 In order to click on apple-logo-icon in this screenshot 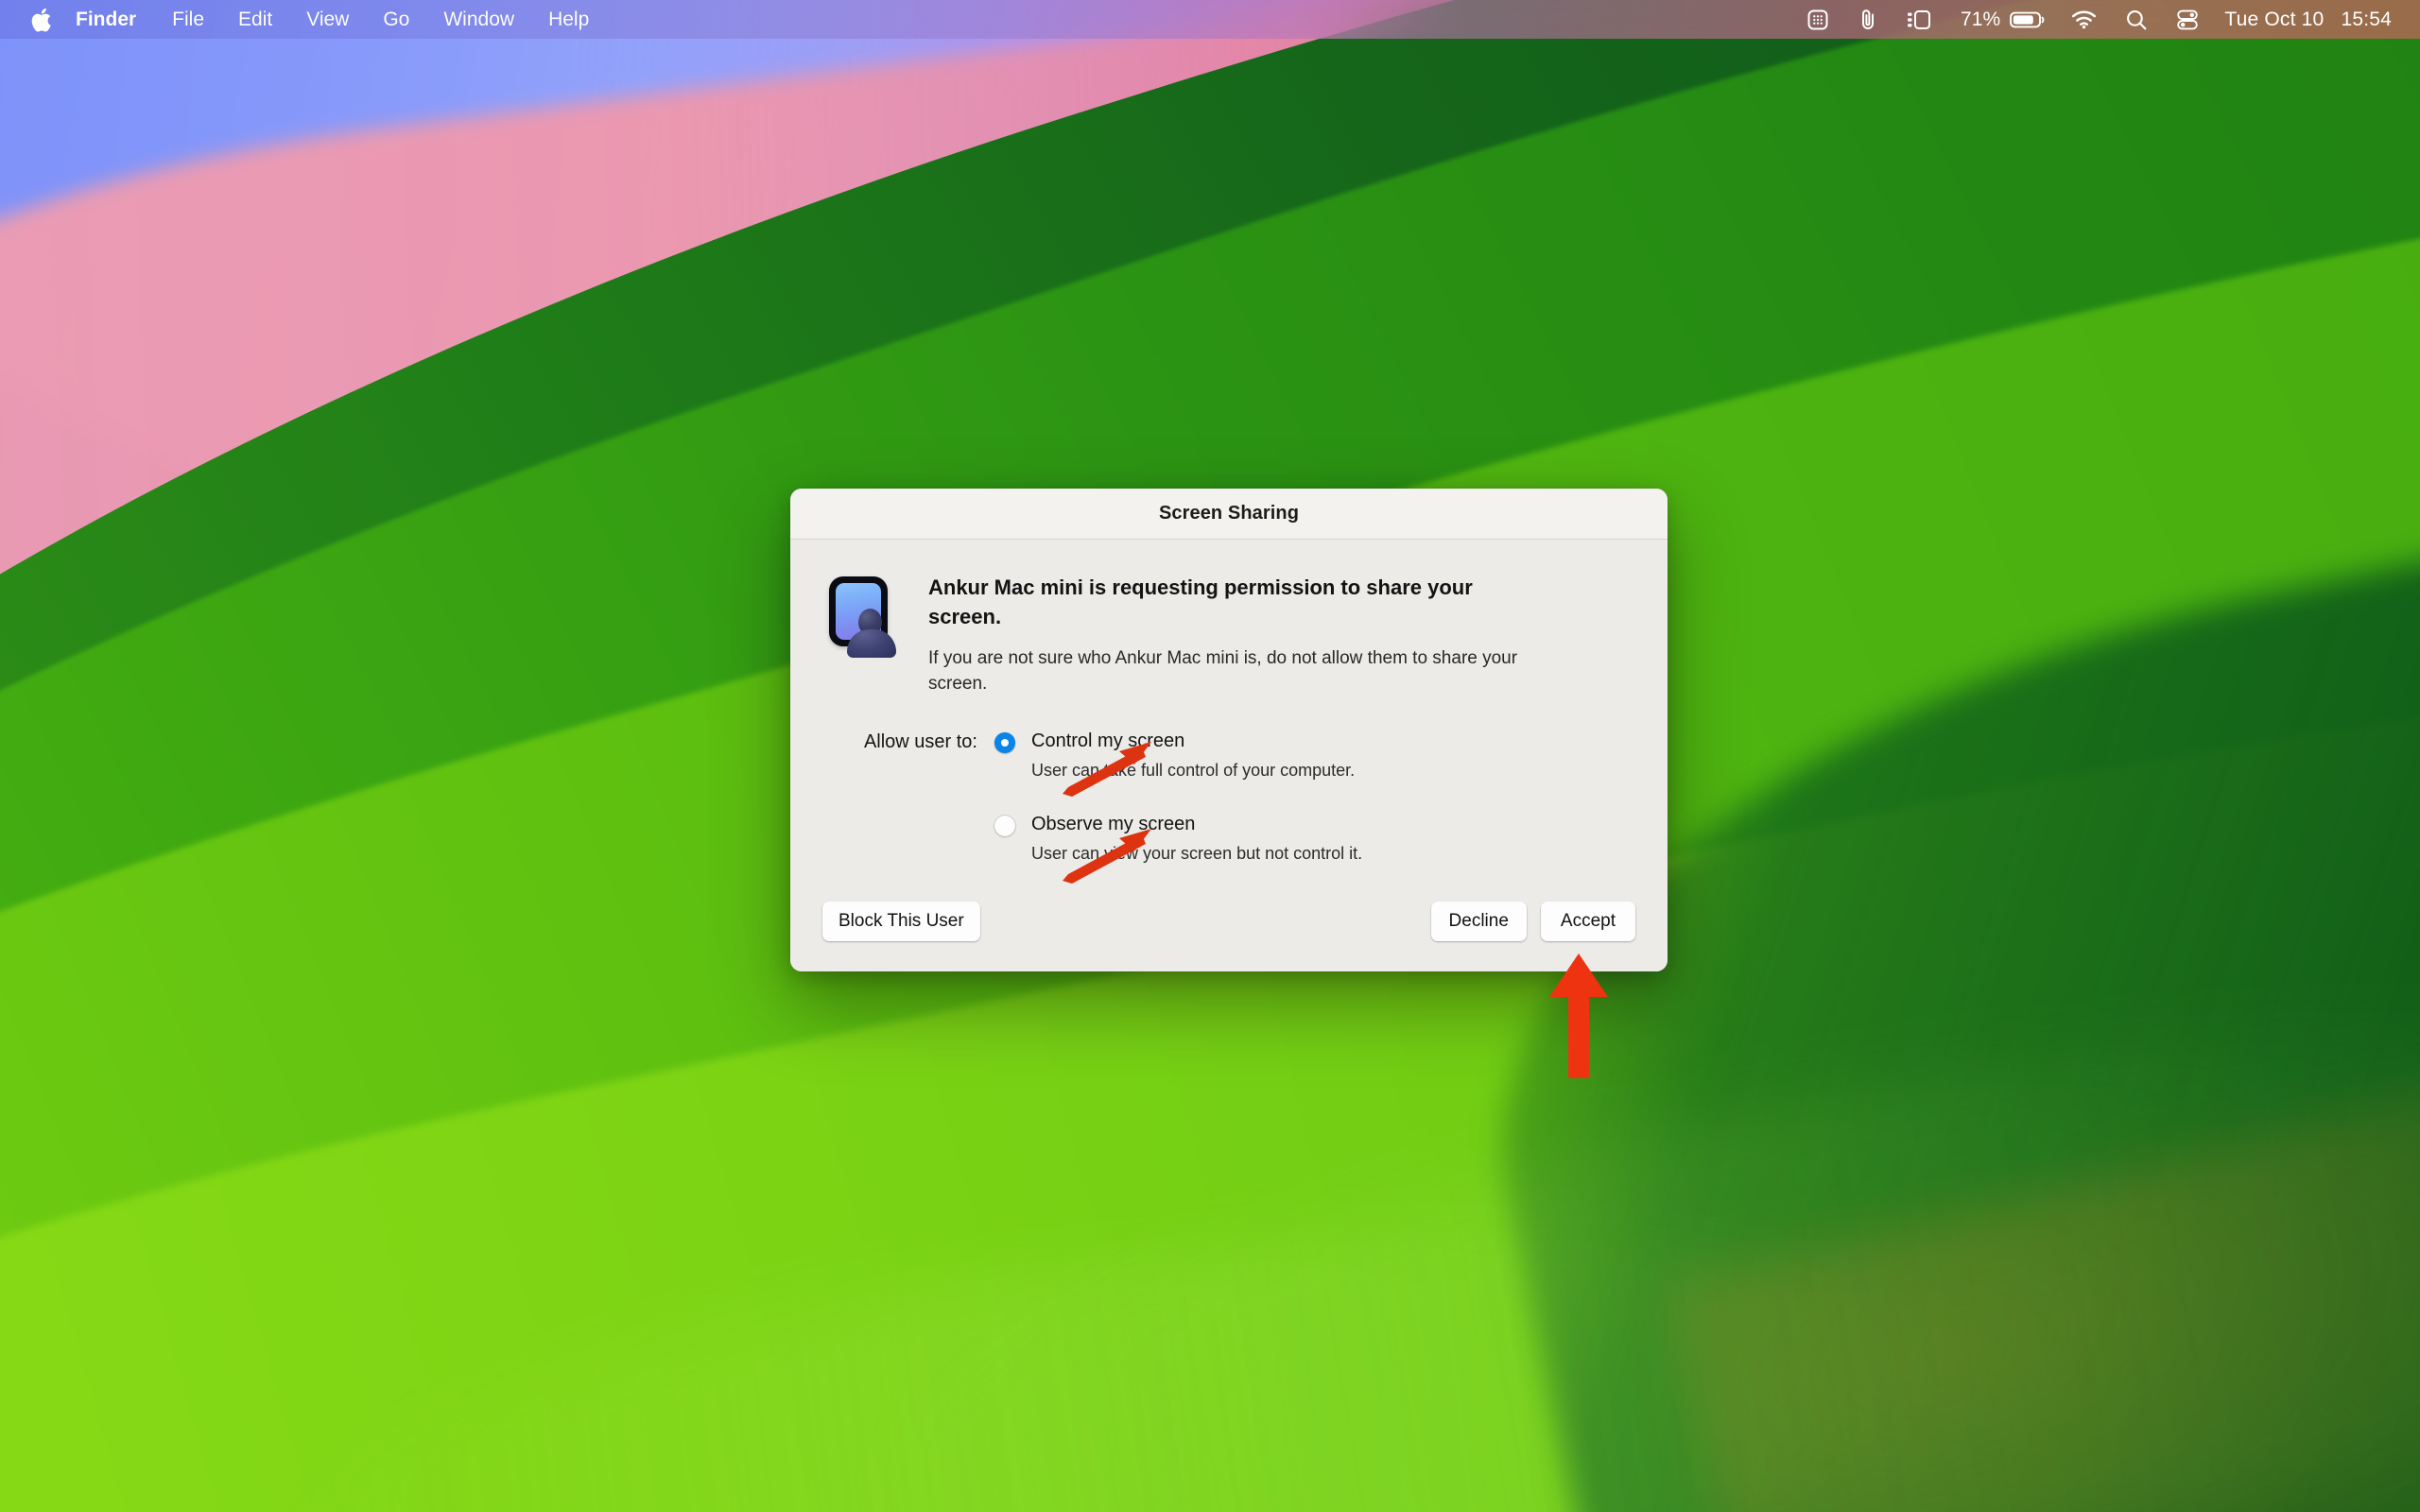, I will do `click(42, 20)`.